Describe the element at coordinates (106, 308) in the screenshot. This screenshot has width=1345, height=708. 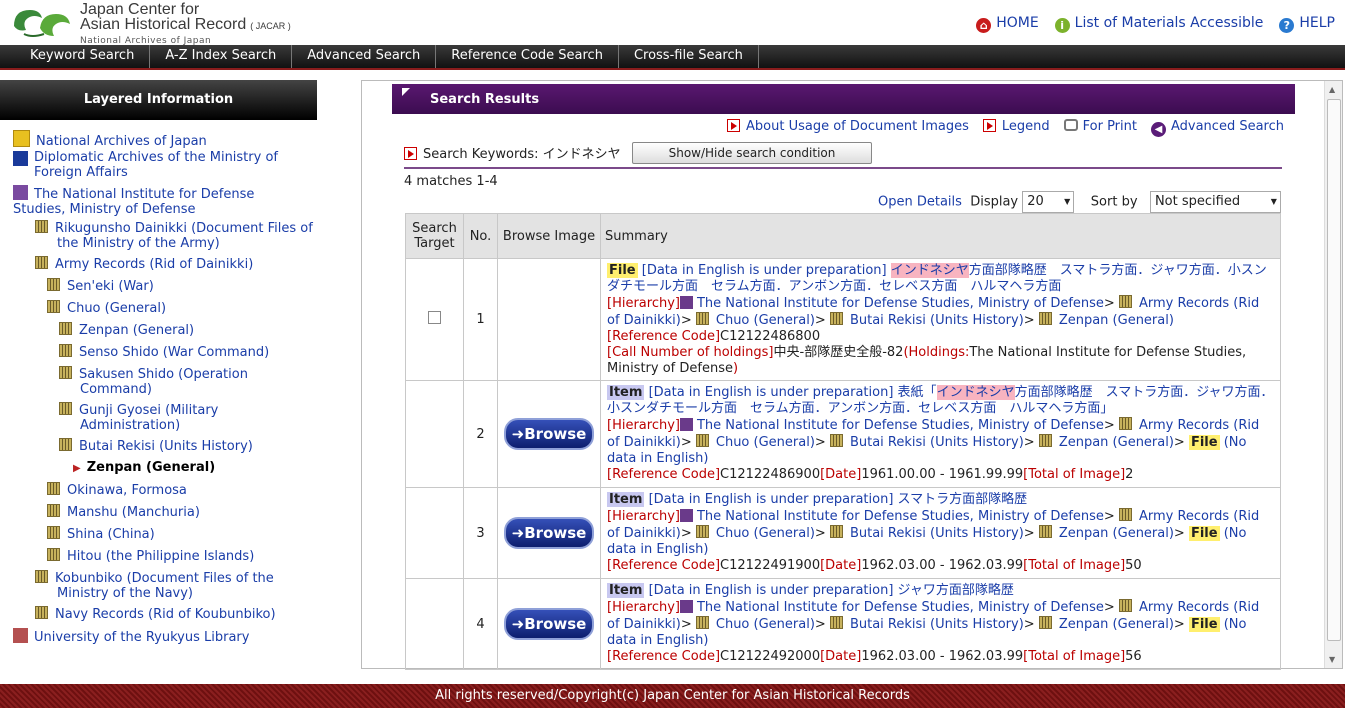
I see `tree-item: Chuo (General)` at that location.